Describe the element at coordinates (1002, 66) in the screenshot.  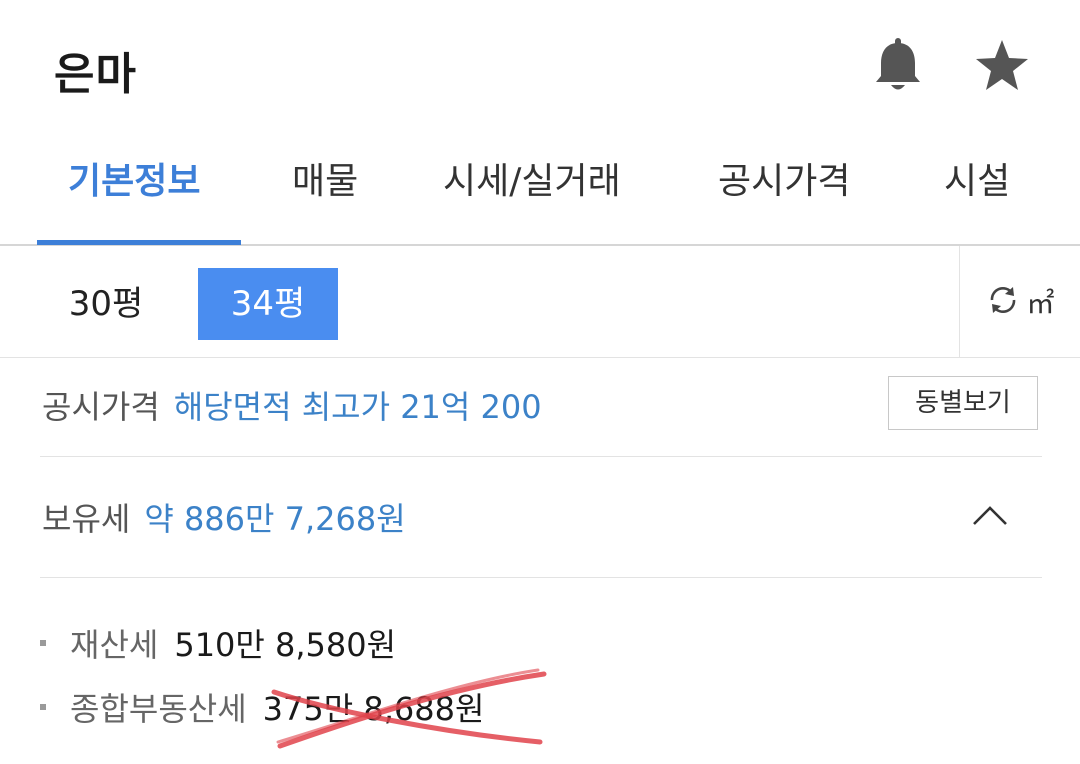
I see `star-icon` at that location.